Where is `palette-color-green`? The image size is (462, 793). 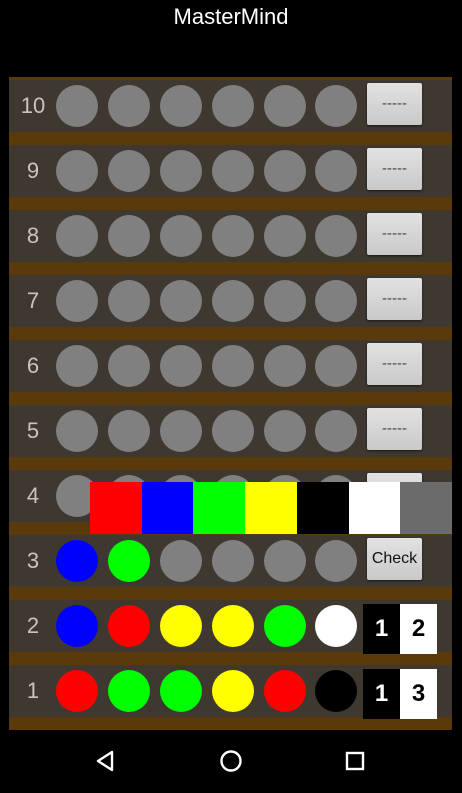 palette-color-green is located at coordinates (219, 508).